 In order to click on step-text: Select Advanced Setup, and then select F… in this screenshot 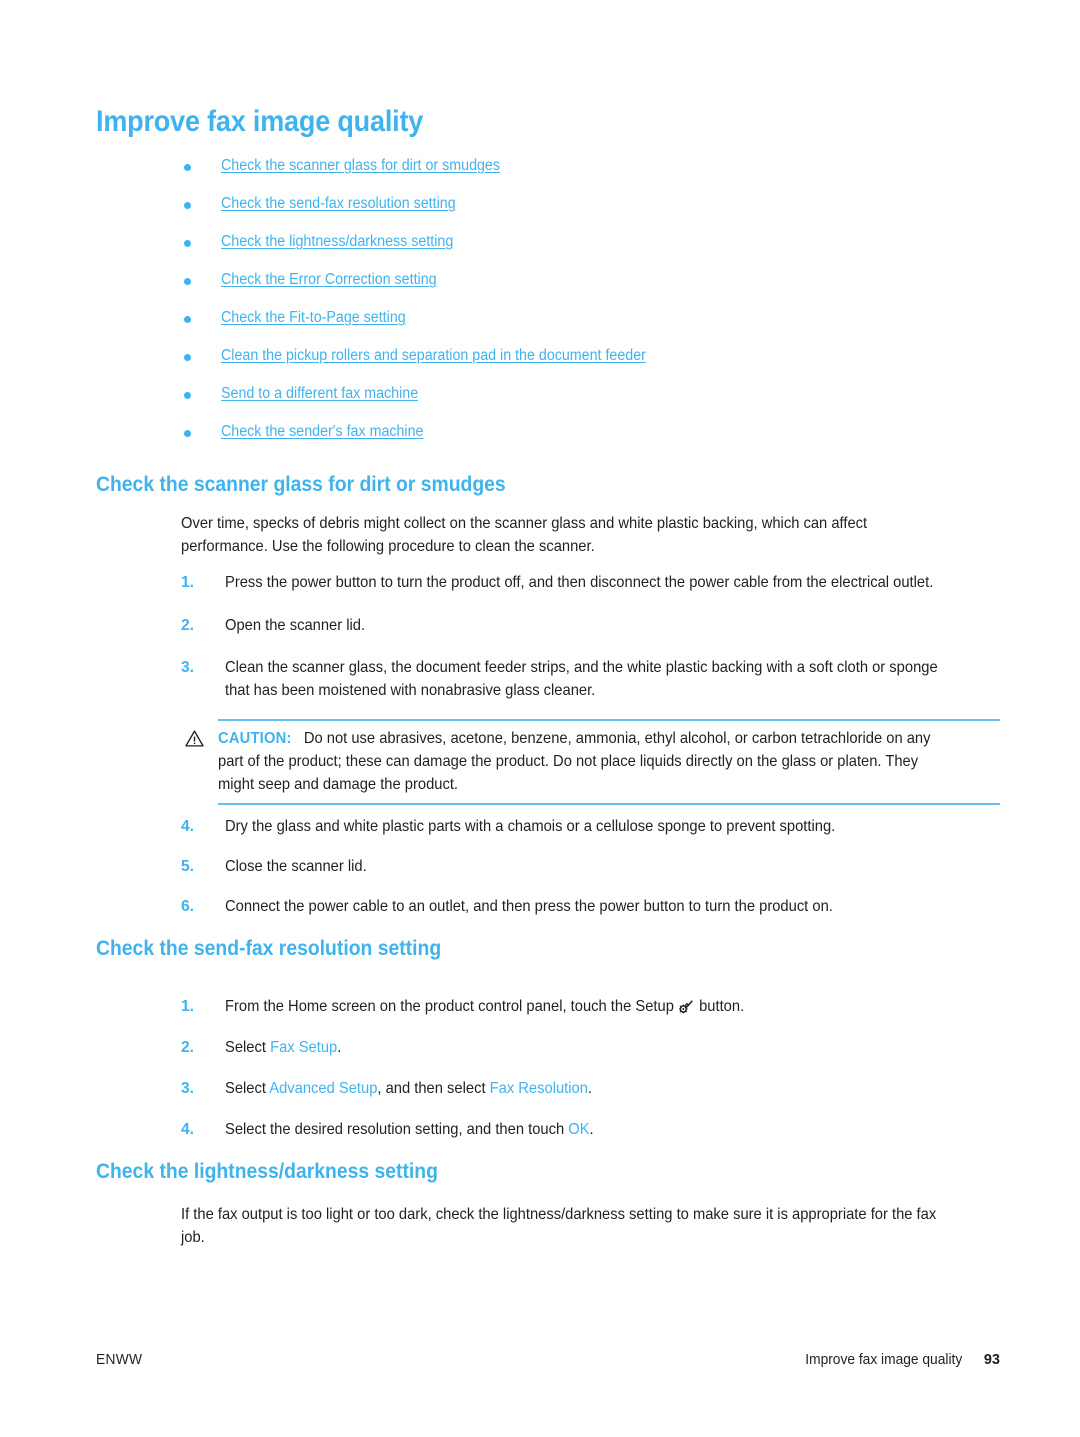, I will do `click(591, 1088)`.